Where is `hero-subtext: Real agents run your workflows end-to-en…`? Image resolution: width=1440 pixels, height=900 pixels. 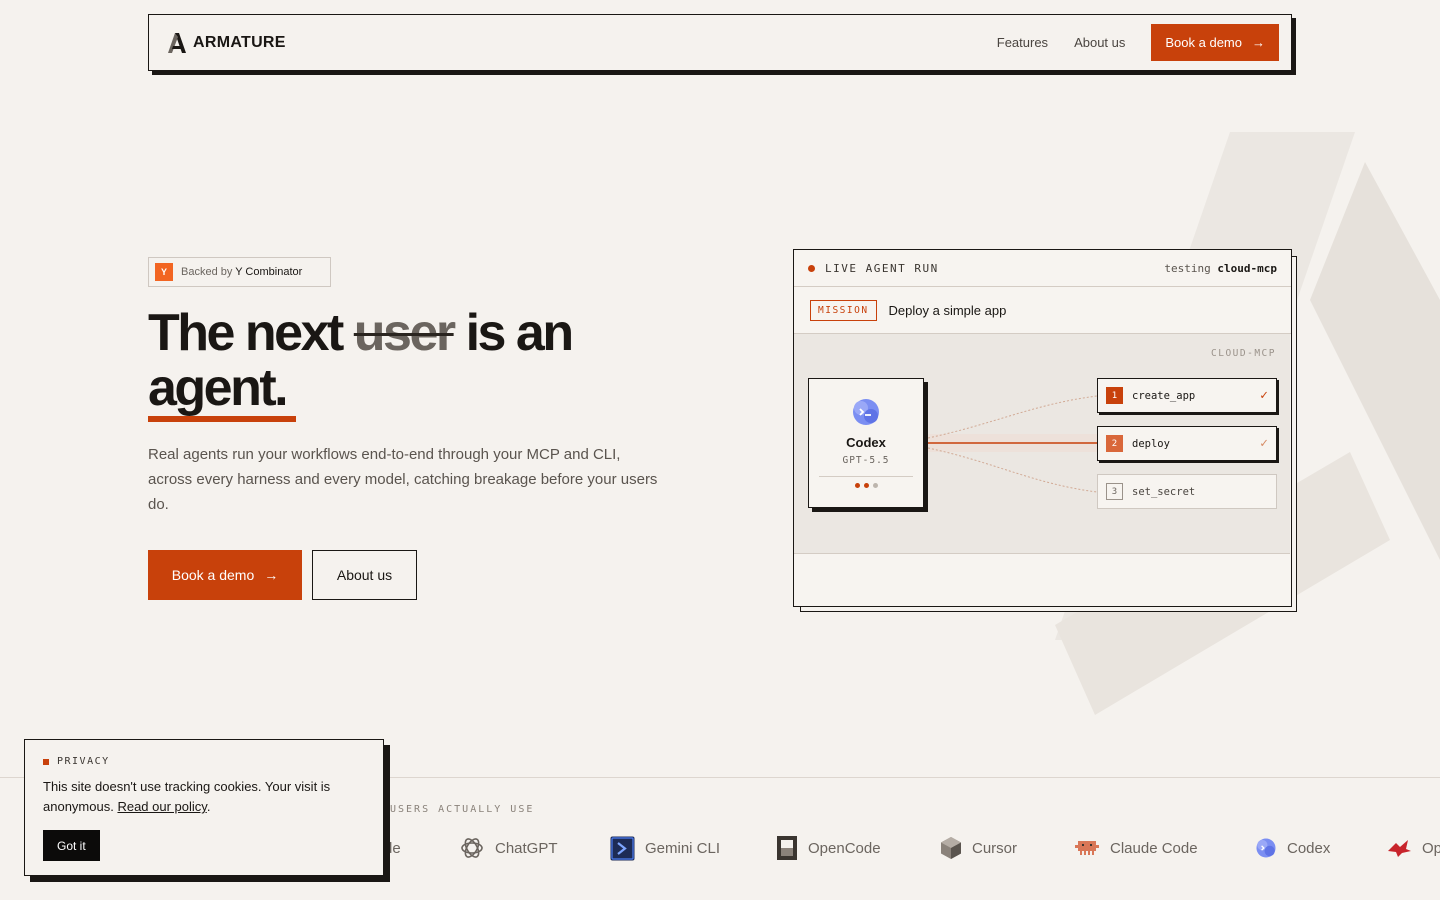
hero-subtext: Real agents run your workflows end-to-en… is located at coordinates (403, 479).